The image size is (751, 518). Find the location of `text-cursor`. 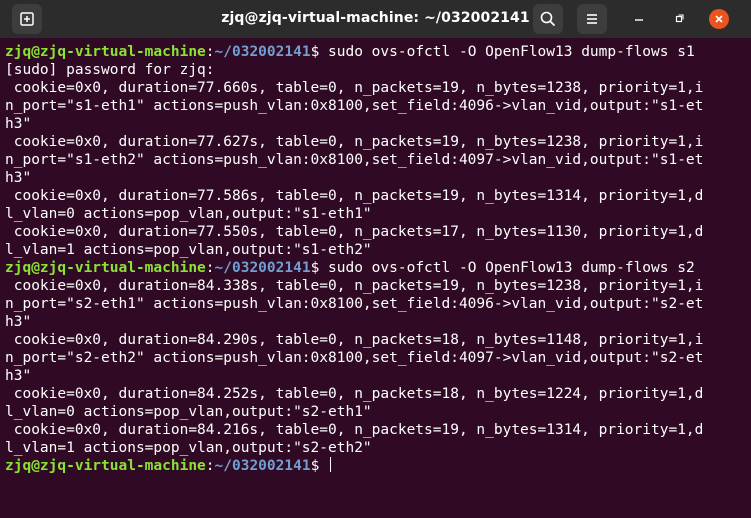

text-cursor is located at coordinates (331, 464).